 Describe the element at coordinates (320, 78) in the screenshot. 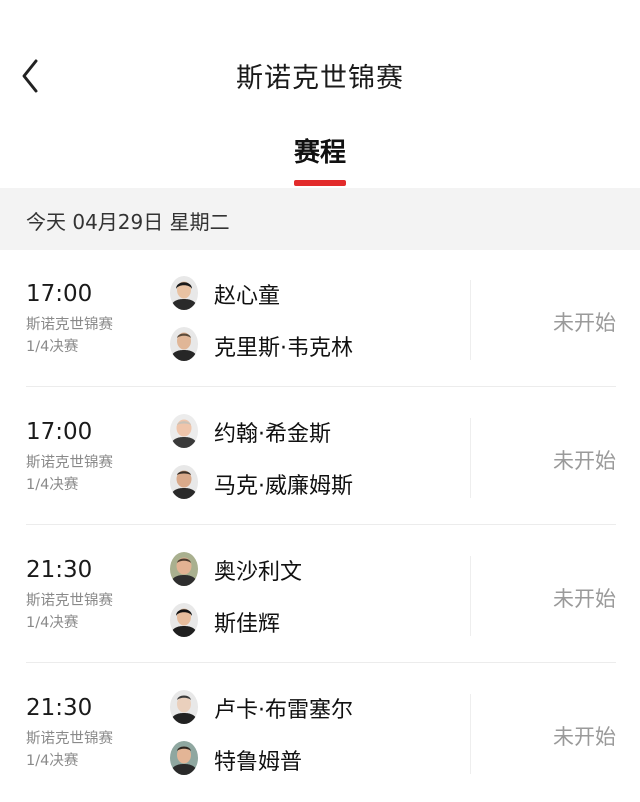

I see `page-title: 斯诺克世锦赛` at that location.